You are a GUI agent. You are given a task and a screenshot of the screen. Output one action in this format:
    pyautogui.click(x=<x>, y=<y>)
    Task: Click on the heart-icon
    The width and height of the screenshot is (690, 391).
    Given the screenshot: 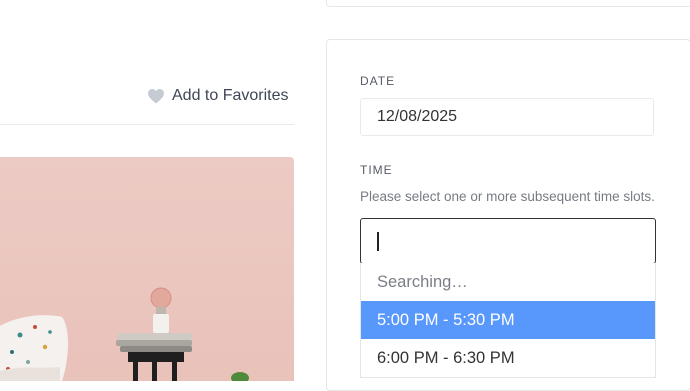 What is the action you would take?
    pyautogui.click(x=156, y=96)
    